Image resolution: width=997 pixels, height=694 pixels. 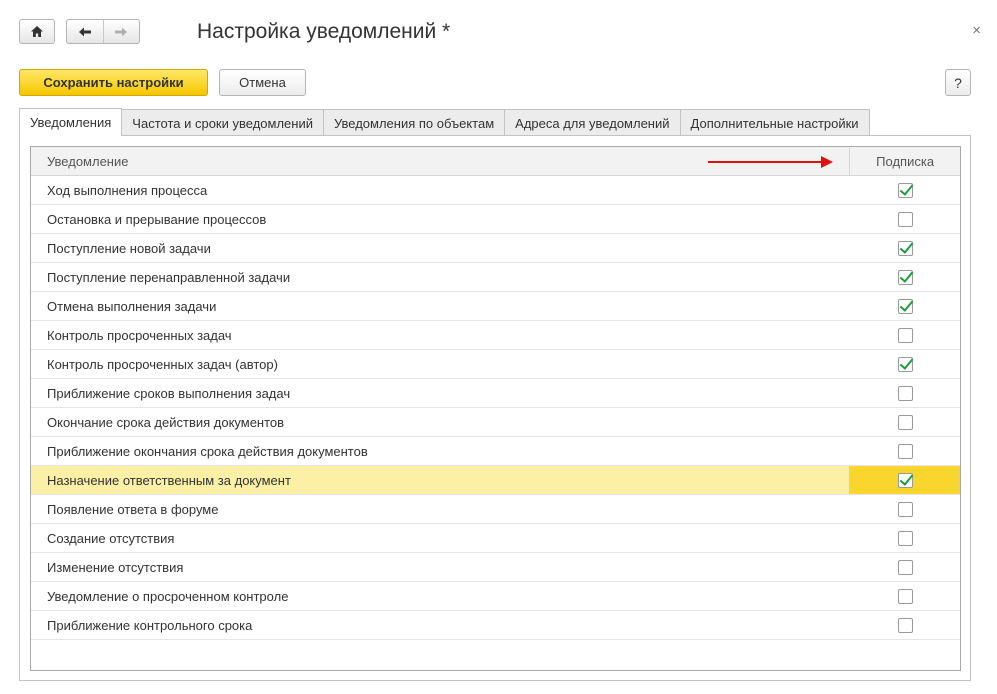 I want to click on history-navigation, so click(x=103, y=31).